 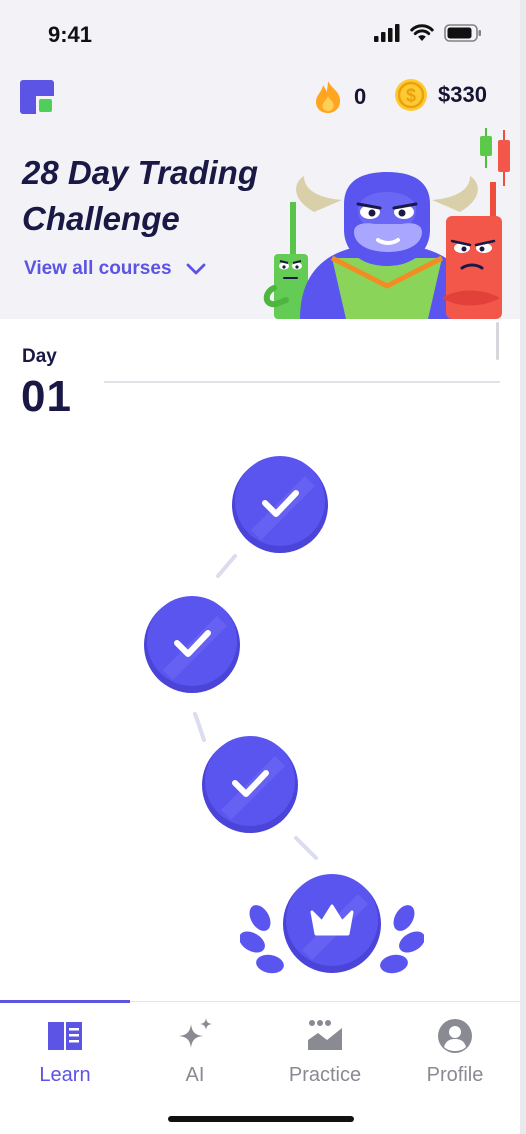 I want to click on sparkle-icon, so click(x=195, y=1033).